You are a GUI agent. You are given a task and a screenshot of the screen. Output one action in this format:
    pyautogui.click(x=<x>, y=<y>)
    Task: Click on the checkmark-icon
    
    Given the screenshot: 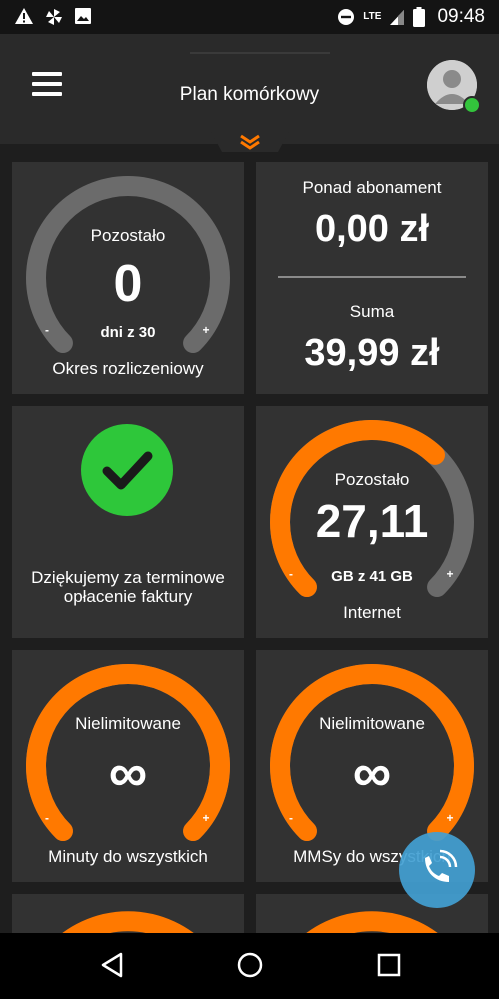 What is the action you would take?
    pyautogui.click(x=127, y=470)
    